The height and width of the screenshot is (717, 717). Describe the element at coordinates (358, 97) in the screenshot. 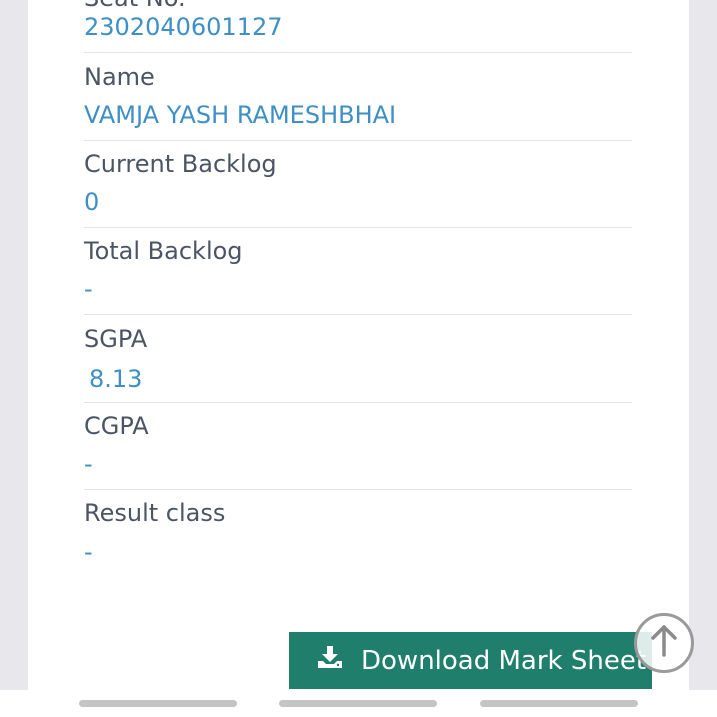

I see `field-name: Name VAMJA YASH RAMESHBHAI` at that location.